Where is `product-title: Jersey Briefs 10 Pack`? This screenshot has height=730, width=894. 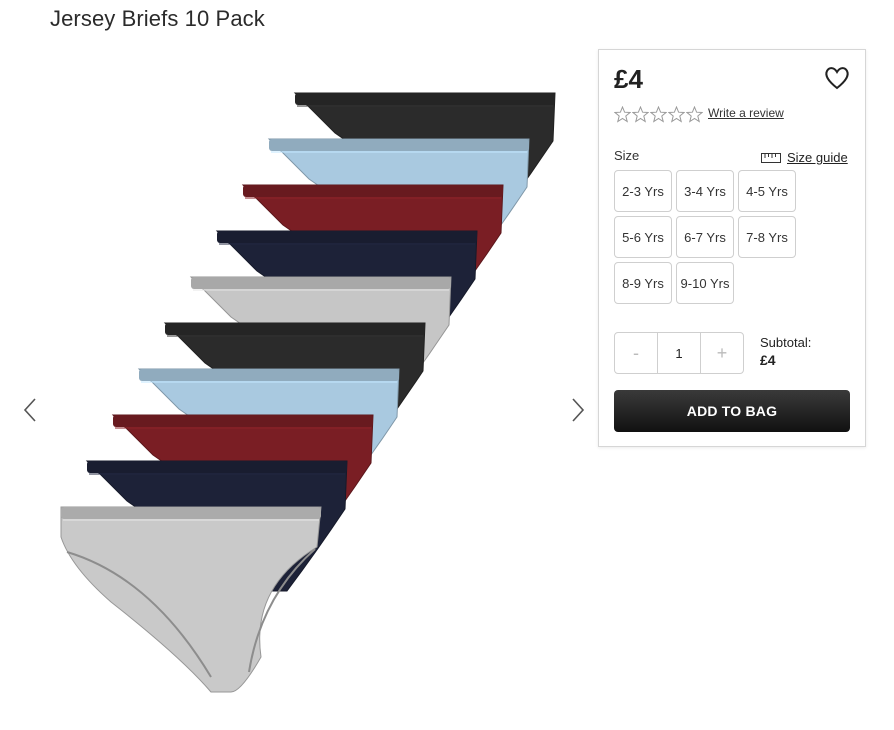
product-title: Jersey Briefs 10 Pack is located at coordinates (157, 18).